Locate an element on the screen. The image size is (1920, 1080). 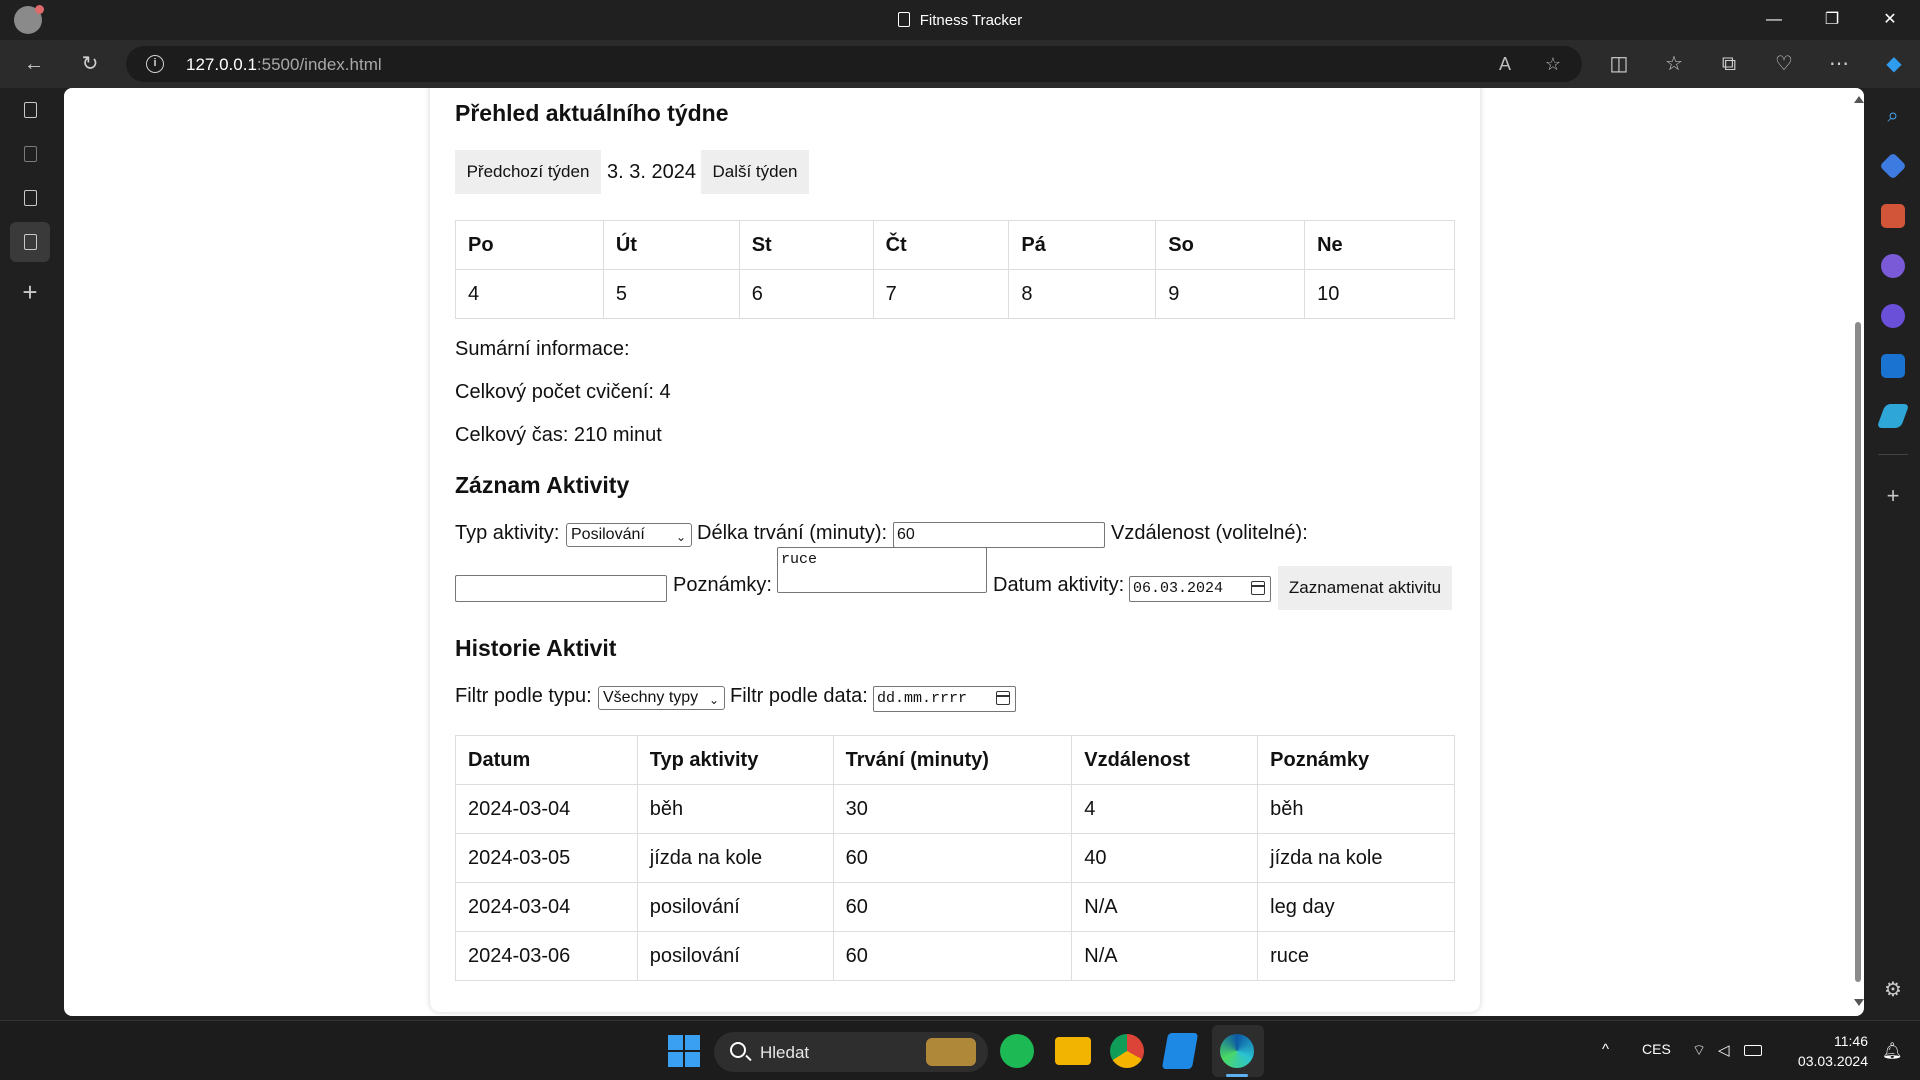
scroll-down-icon is located at coordinates (1859, 1002).